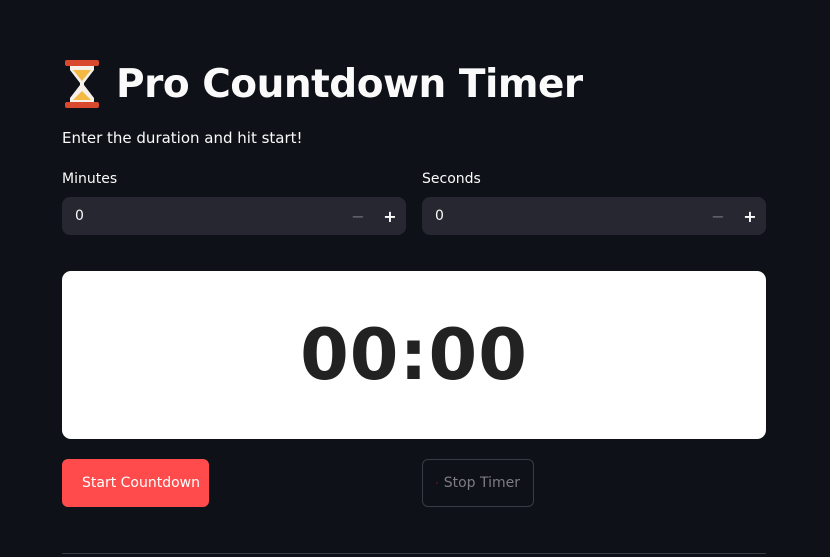 Image resolution: width=830 pixels, height=557 pixels. I want to click on title-row: Pro Countdown Timer, so click(322, 84).